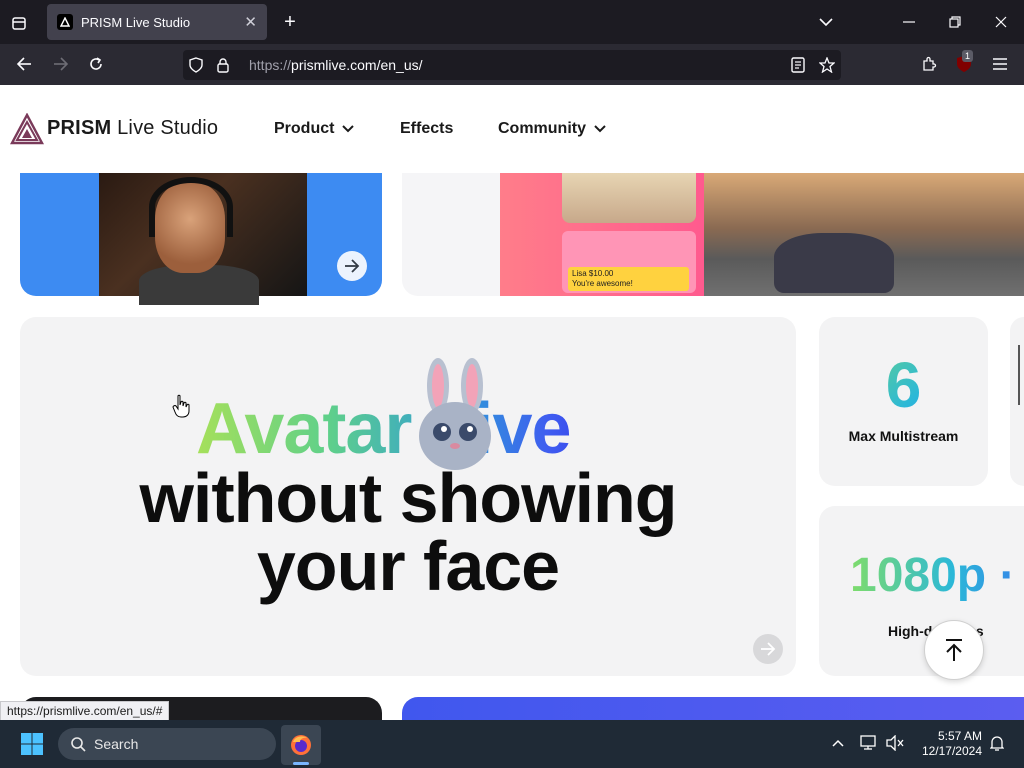 This screenshot has width=1024, height=768. I want to click on windows-start-icon, so click(32, 744).